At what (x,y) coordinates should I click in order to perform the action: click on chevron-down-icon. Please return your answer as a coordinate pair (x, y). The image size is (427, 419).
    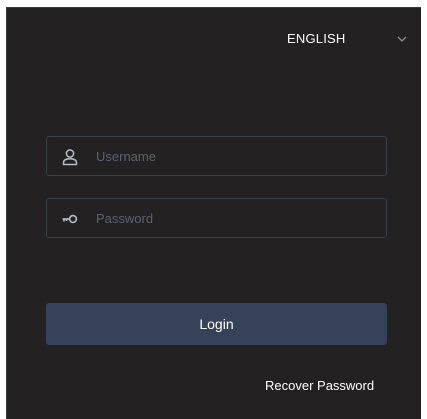
    Looking at the image, I should click on (402, 39).